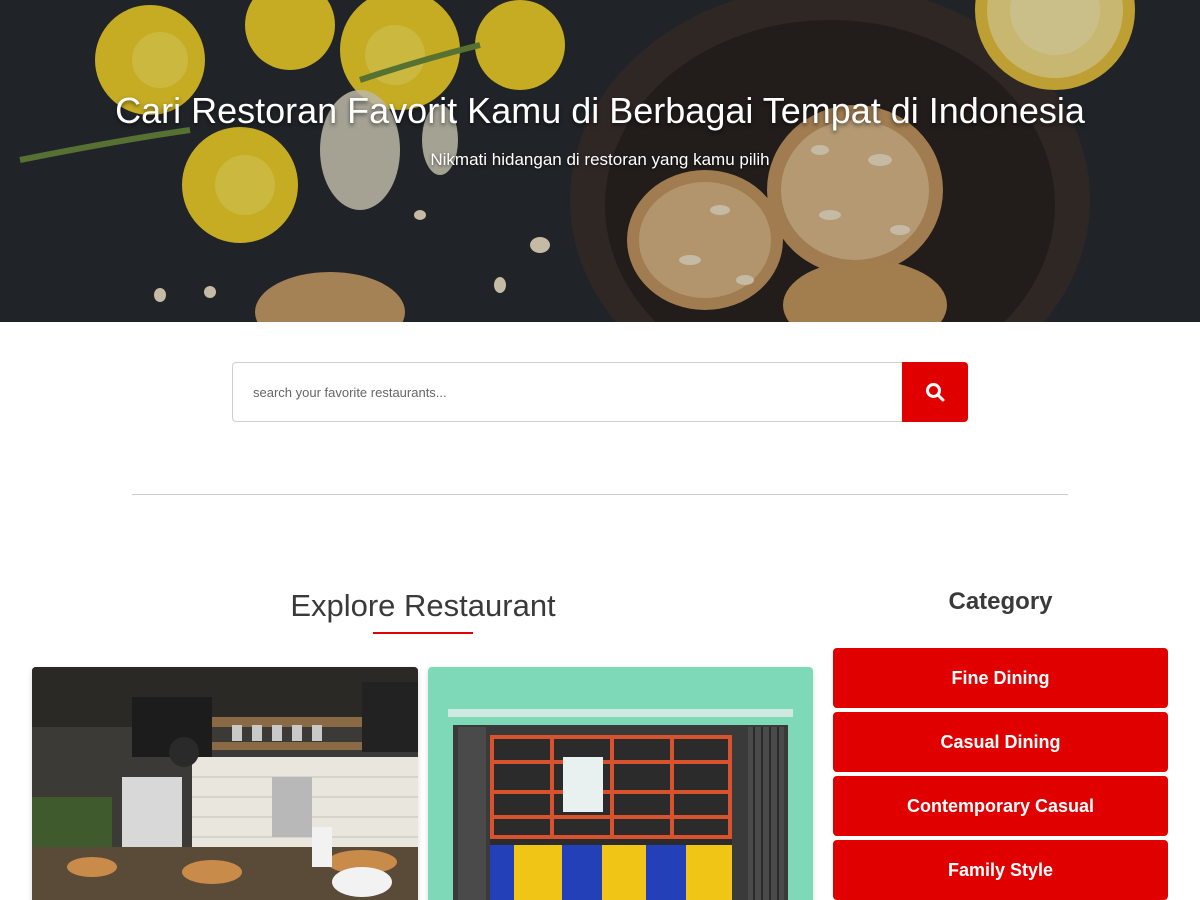 The width and height of the screenshot is (1200, 900). Describe the element at coordinates (423, 605) in the screenshot. I see `explore-title: Explore Restaurant` at that location.